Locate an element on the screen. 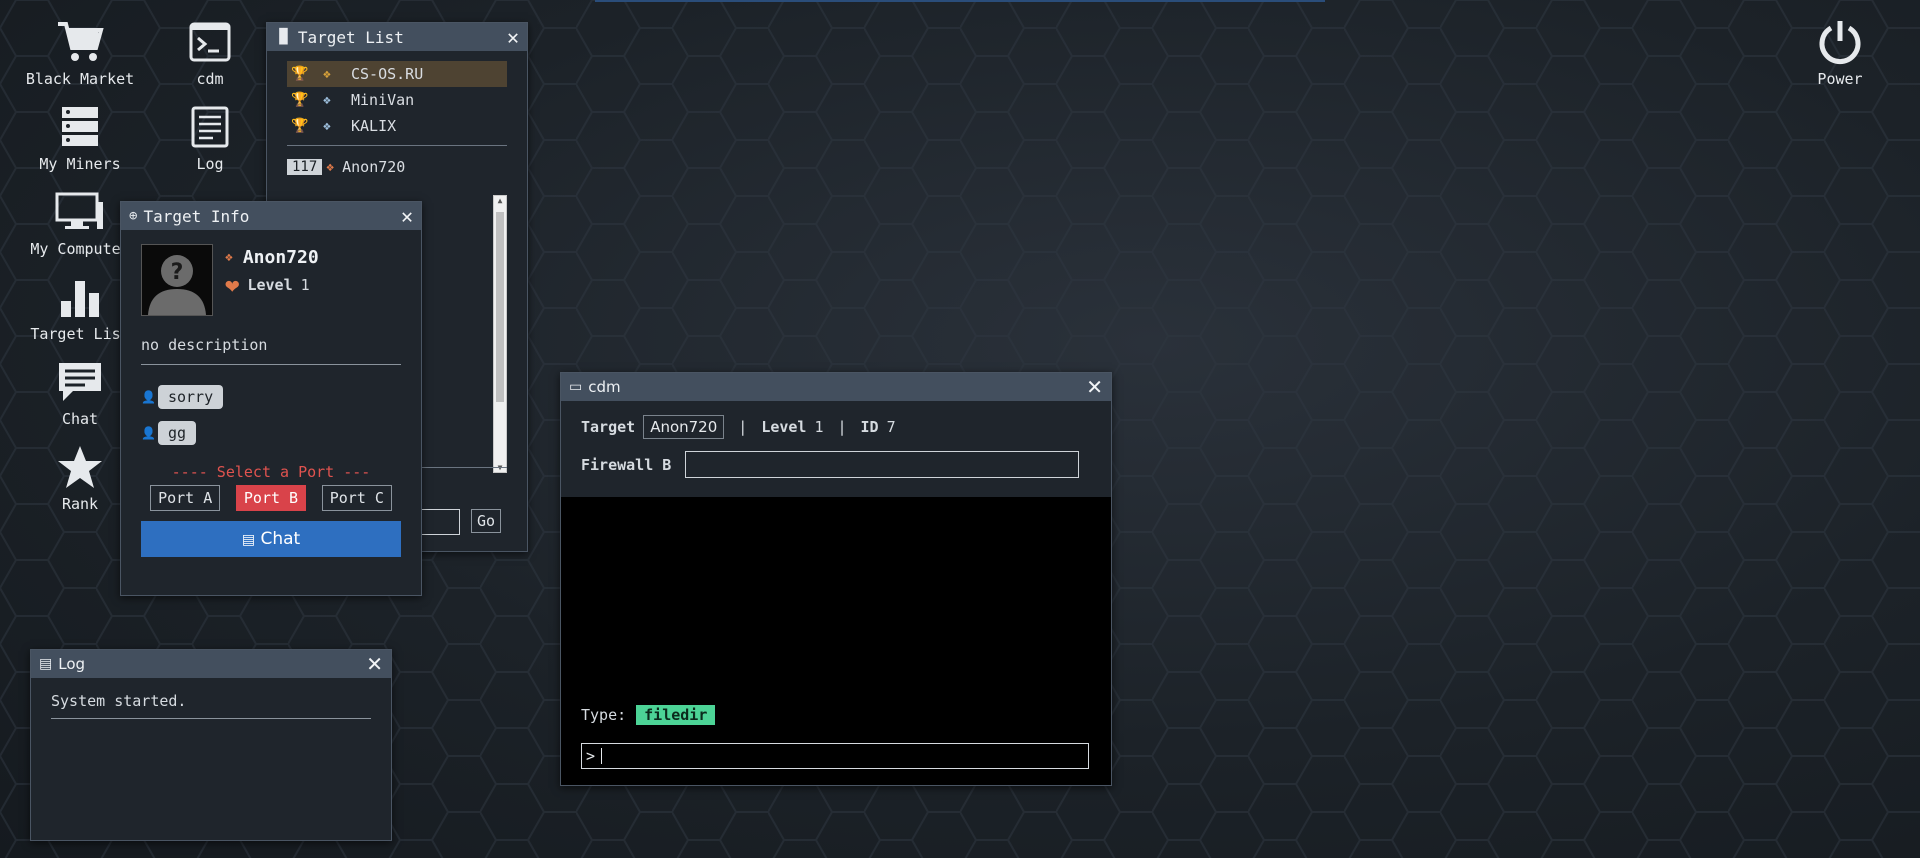 This screenshot has height=858, width=1920. desktop-icon-power: Power is located at coordinates (1840, 53).